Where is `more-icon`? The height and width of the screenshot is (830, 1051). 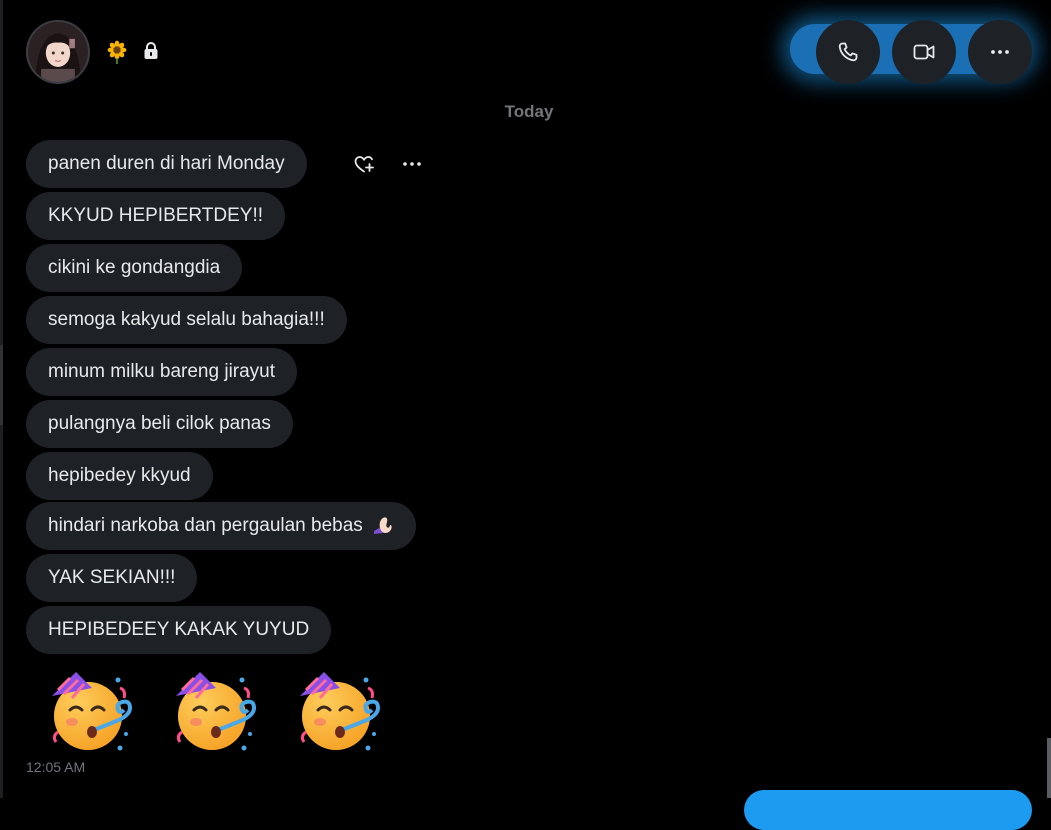
more-icon is located at coordinates (1000, 52).